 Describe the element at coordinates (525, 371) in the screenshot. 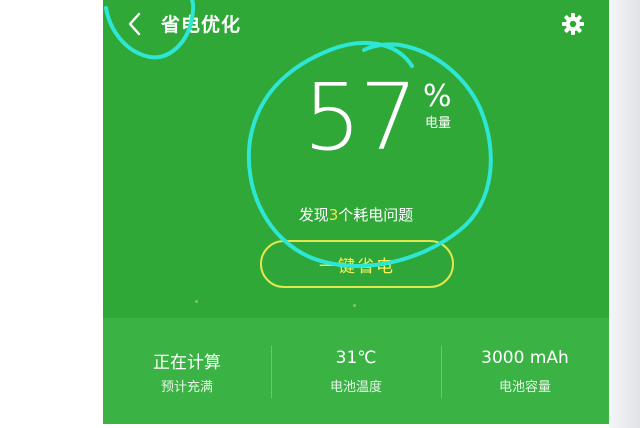

I see `stat-capacity: 3000 mAh 电池容量` at that location.